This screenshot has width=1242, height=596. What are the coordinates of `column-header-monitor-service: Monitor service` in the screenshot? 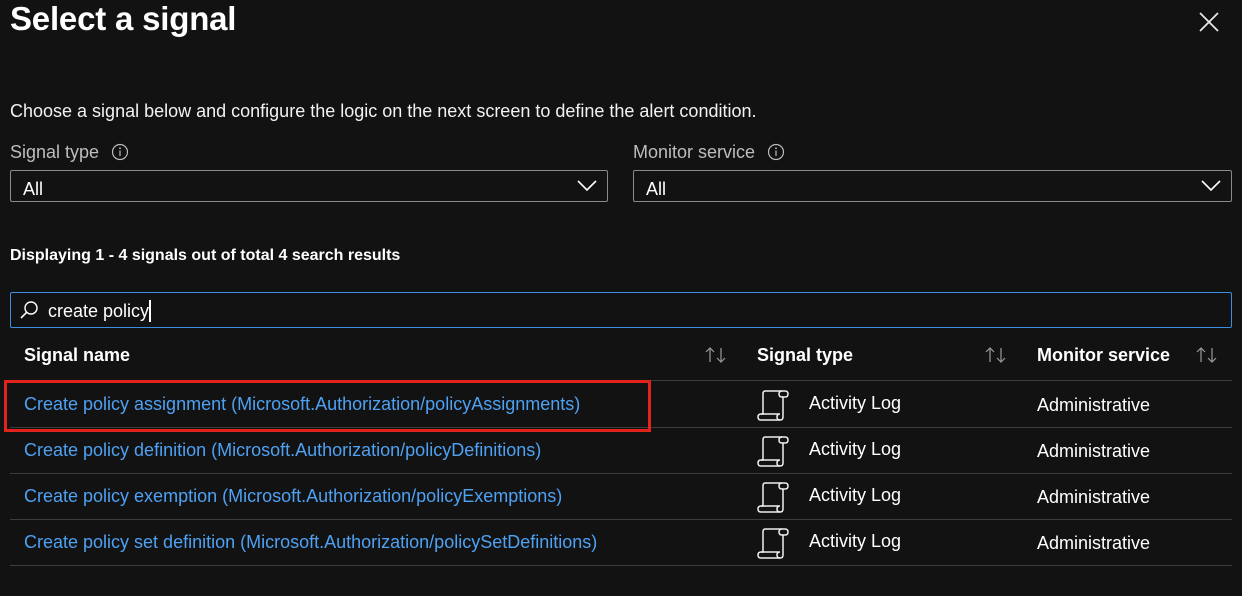 It's located at (1103, 355).